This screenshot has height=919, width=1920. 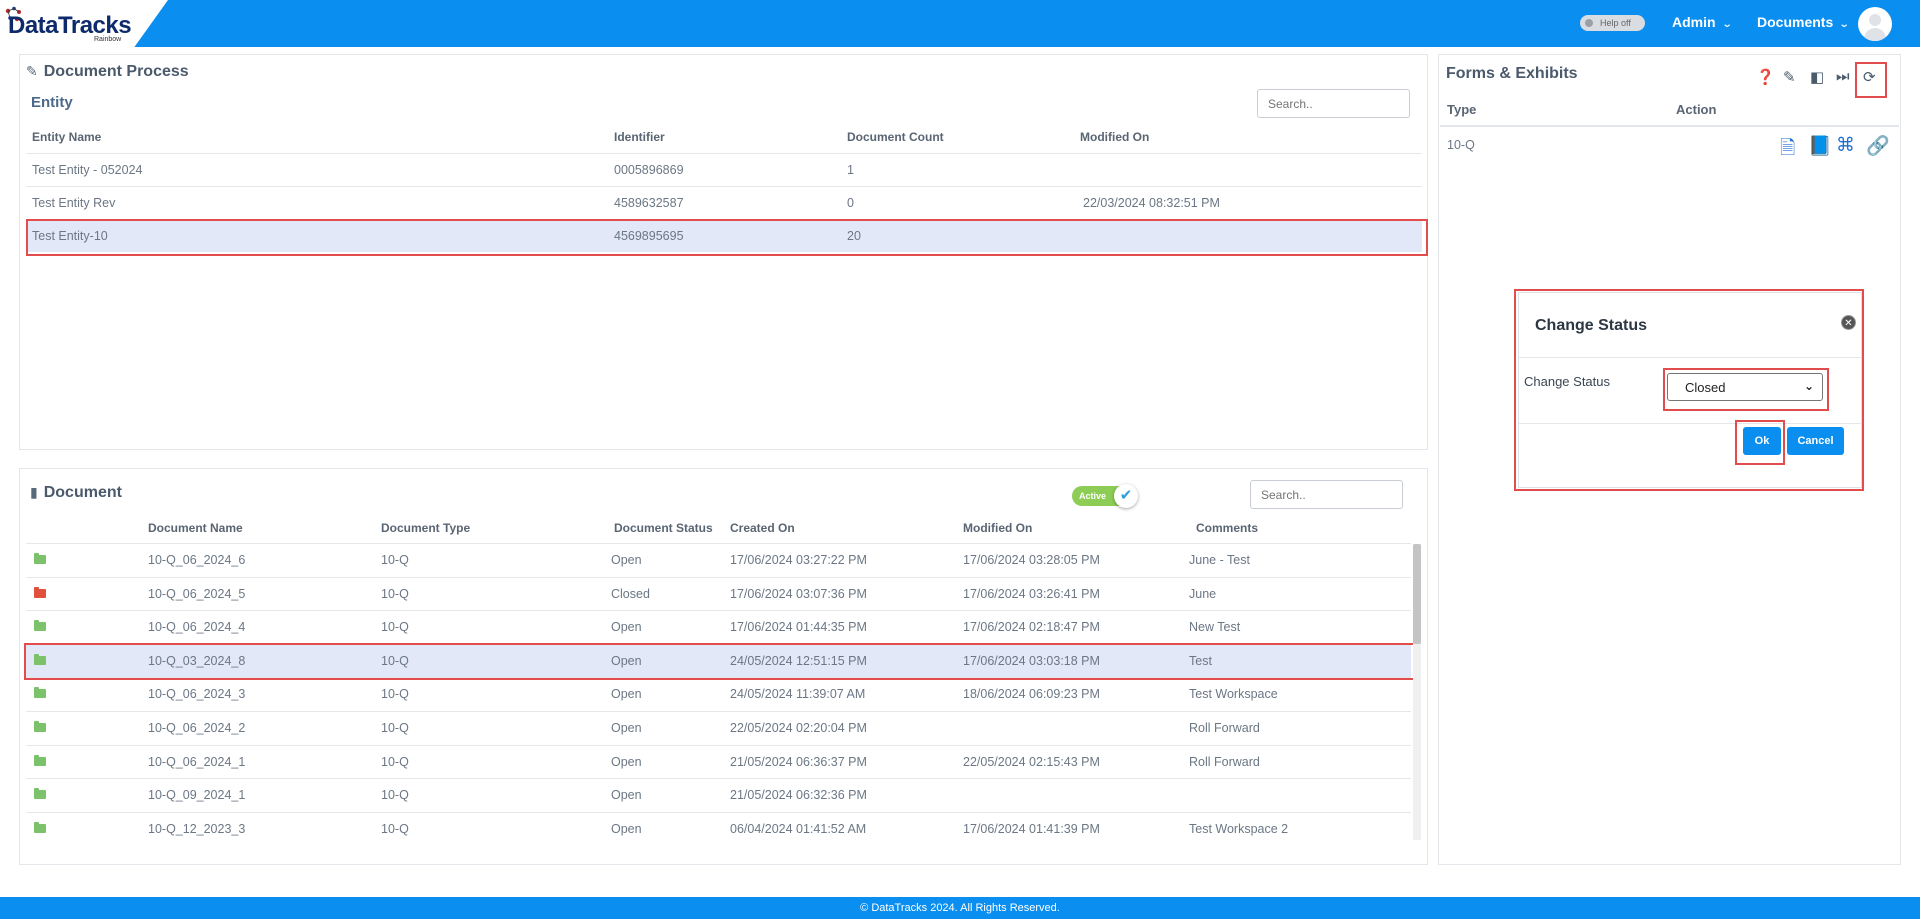 What do you see at coordinates (960, 908) in the screenshot?
I see `footer: © DataTracks 2024. All Rights Reserved.` at bounding box center [960, 908].